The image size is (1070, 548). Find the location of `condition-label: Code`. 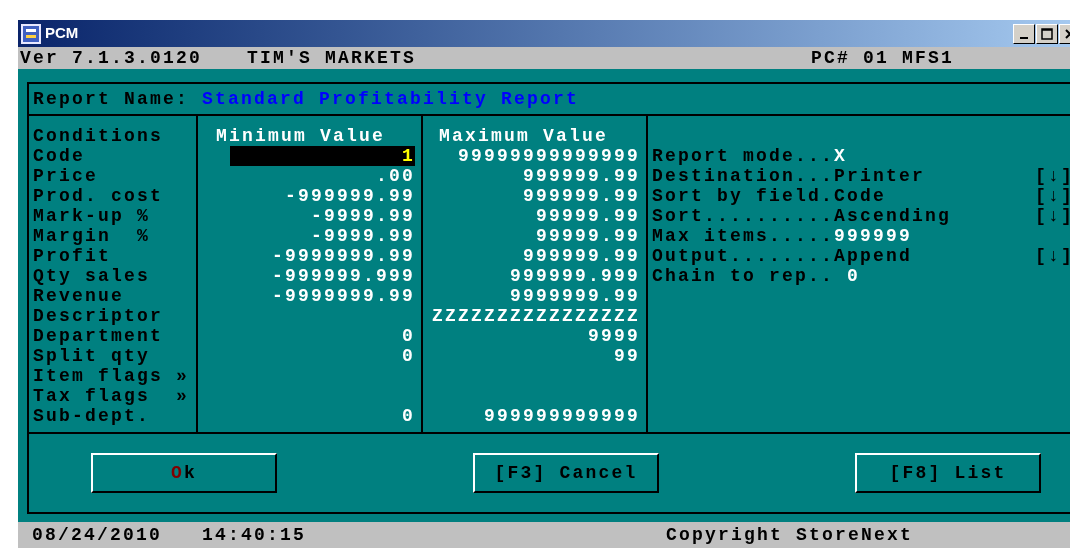

condition-label: Code is located at coordinates (59, 156).